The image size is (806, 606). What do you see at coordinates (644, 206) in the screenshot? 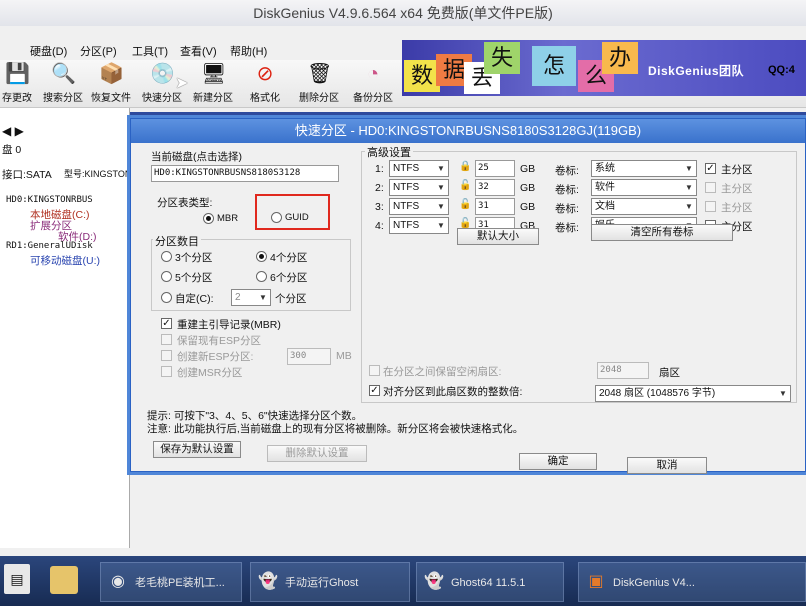
I see `volume-select-3: 文档 ▼` at bounding box center [644, 206].